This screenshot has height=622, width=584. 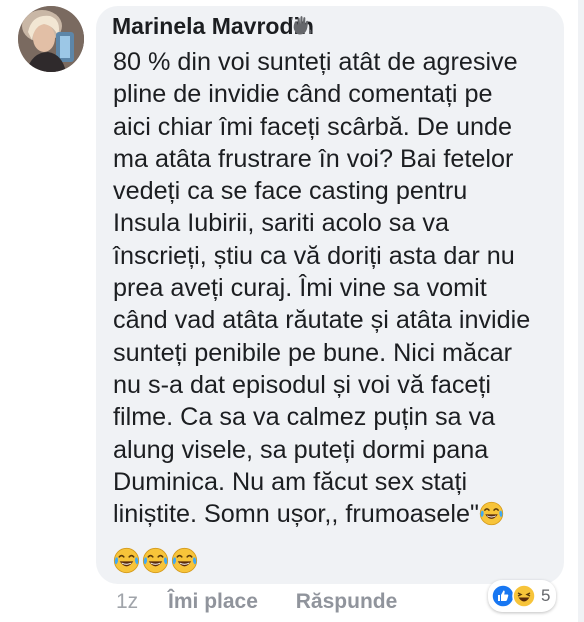 What do you see at coordinates (304, 417) in the screenshot?
I see `comment-line: filme. Ca sa va calmez puțin sa va` at bounding box center [304, 417].